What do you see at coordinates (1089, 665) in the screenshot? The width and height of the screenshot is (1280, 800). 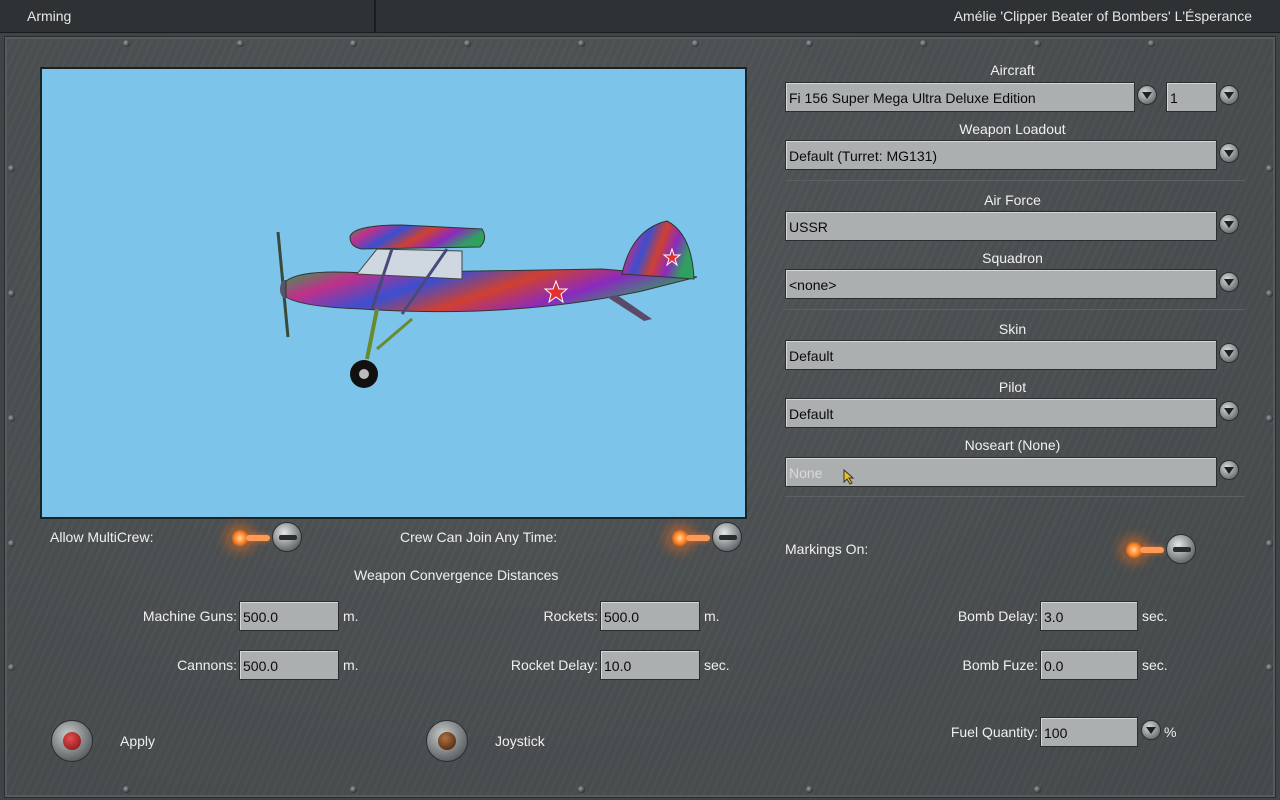 I see `bomb-fuze-input: 0.0` at bounding box center [1089, 665].